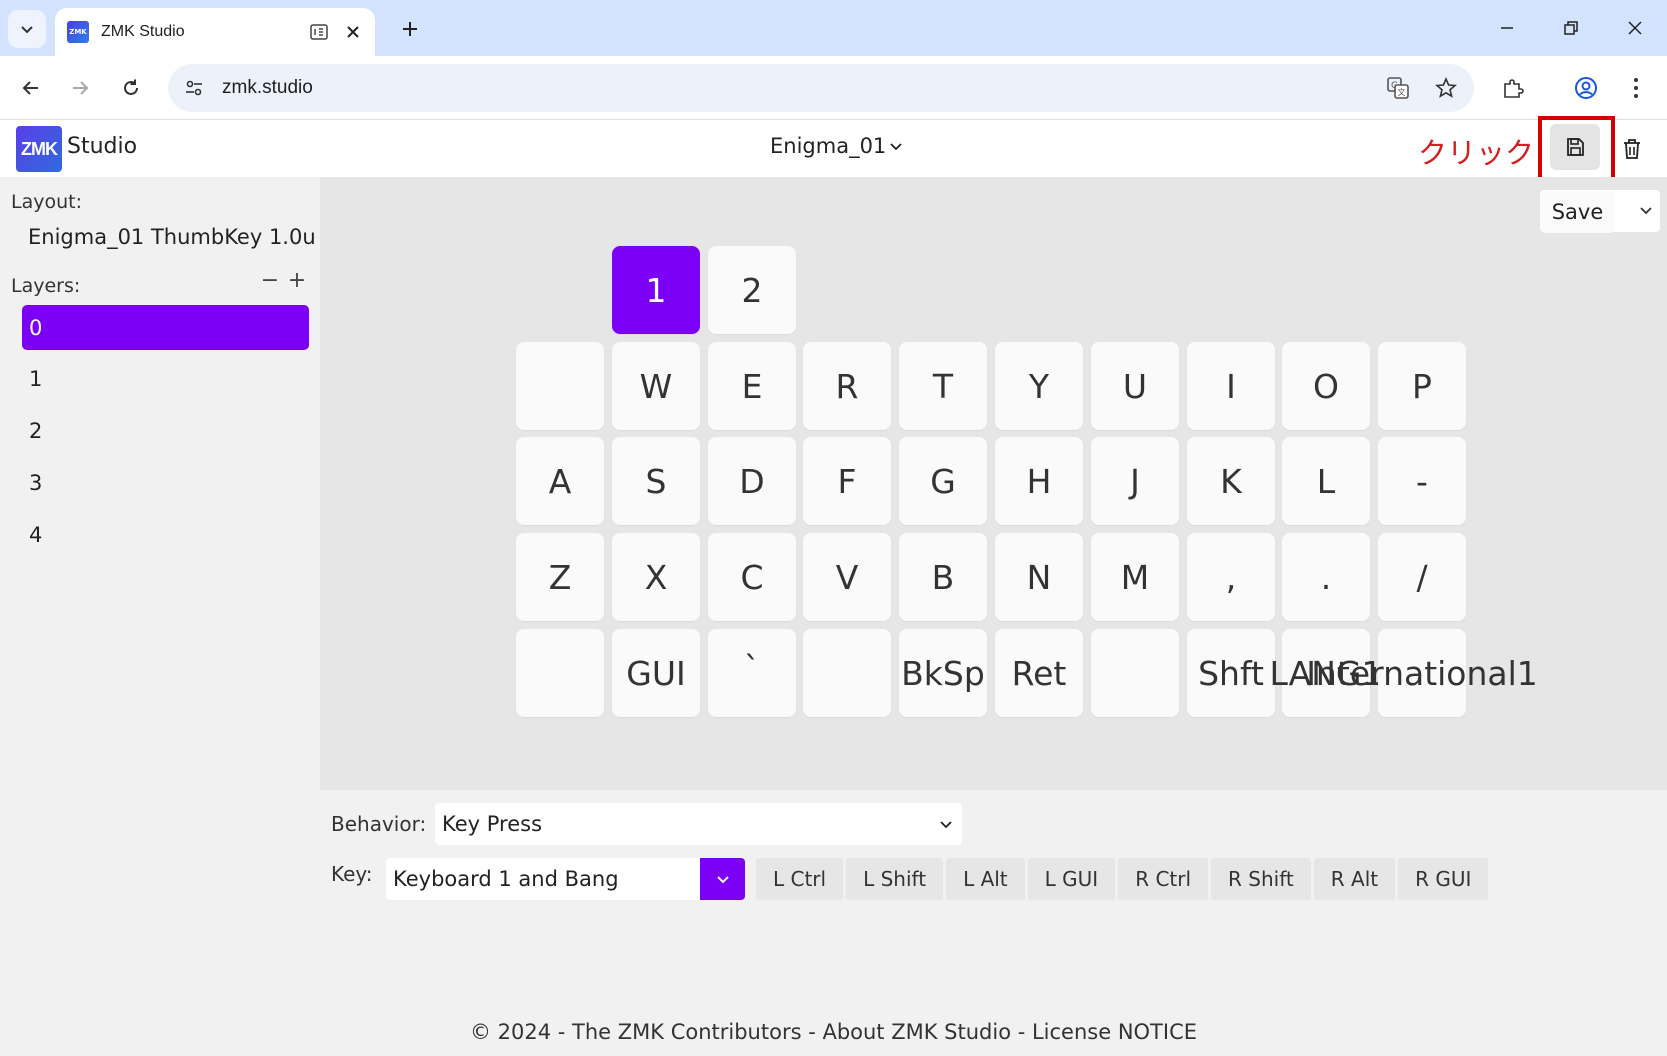  What do you see at coordinates (165, 534) in the screenshot?
I see `layer-item-4: 4` at bounding box center [165, 534].